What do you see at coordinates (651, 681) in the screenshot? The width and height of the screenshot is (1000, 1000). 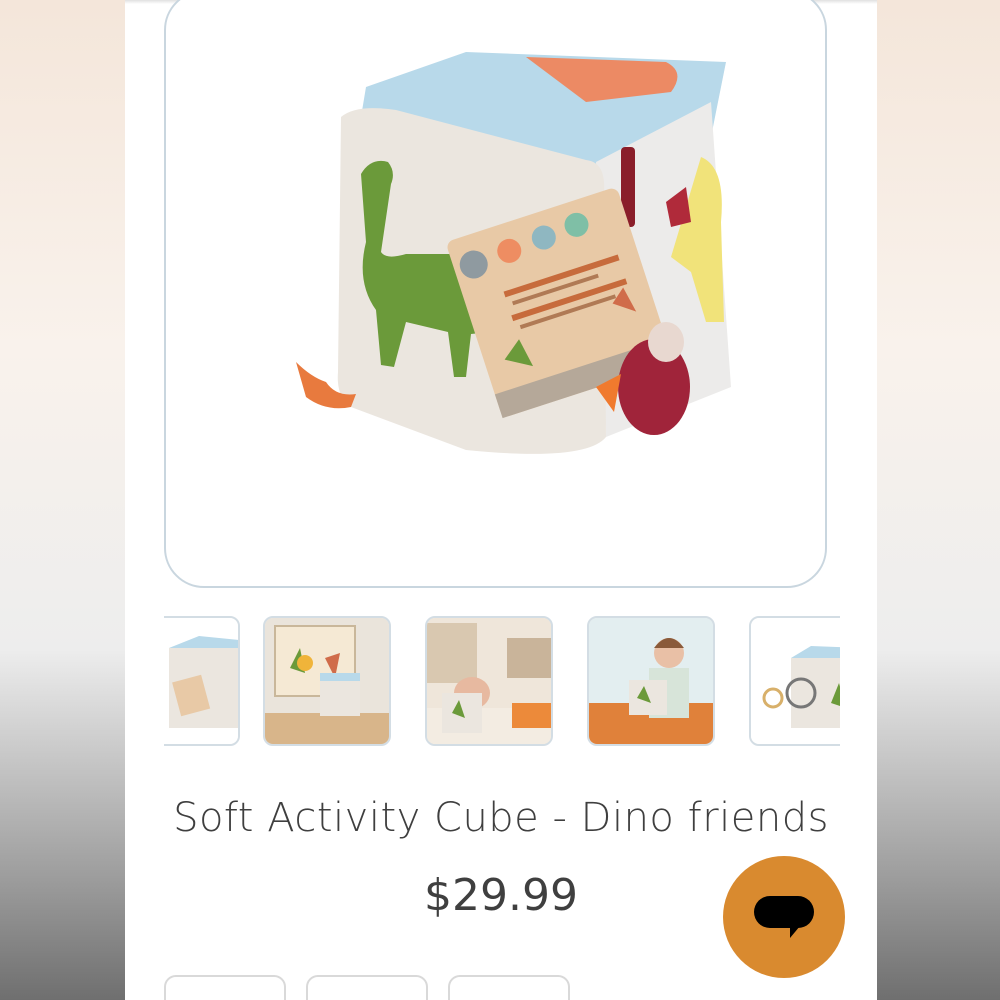 I see `thumbnail-girl-with-cube` at bounding box center [651, 681].